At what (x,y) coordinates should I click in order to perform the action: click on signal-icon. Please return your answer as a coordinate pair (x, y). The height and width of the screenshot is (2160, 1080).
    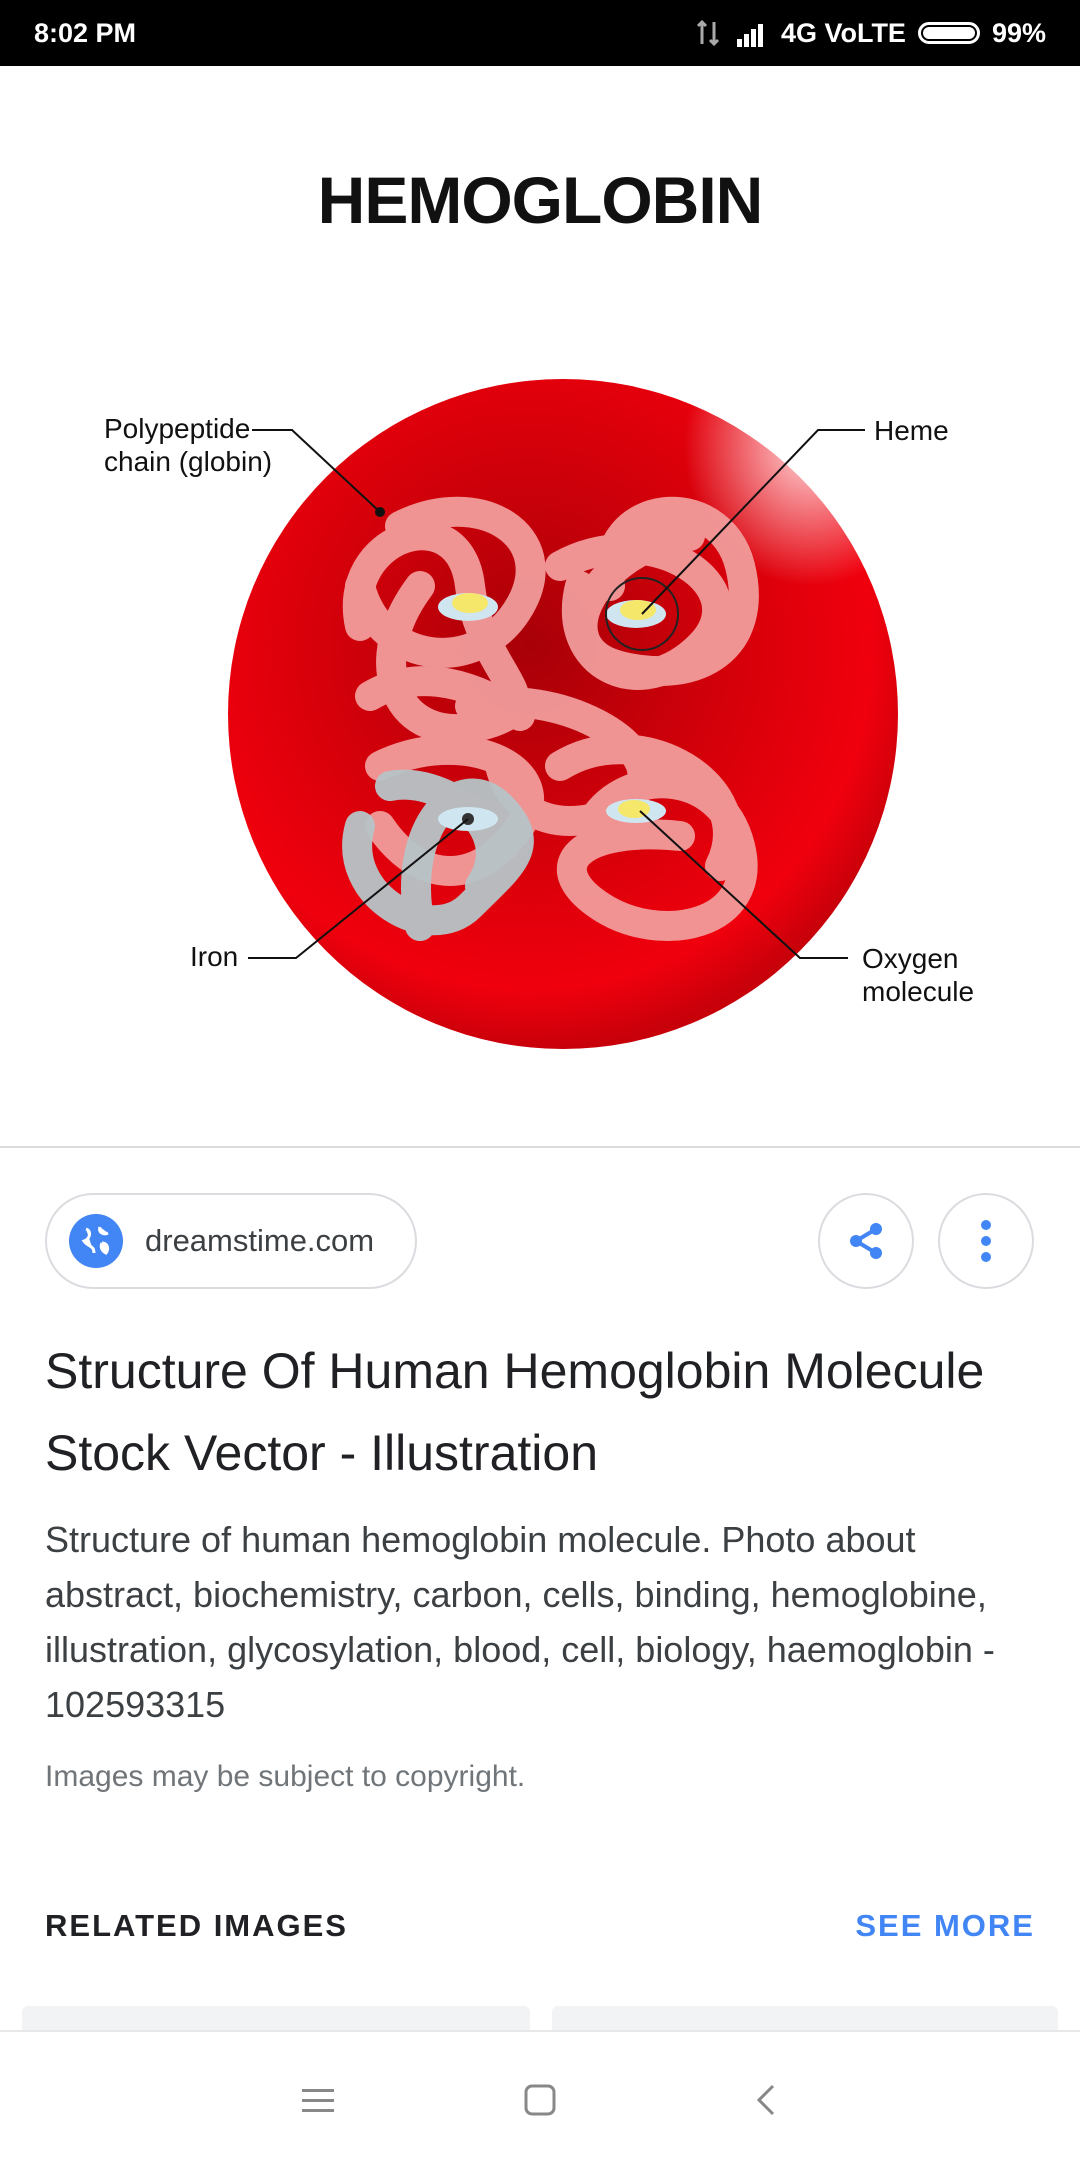
    Looking at the image, I should click on (749, 35).